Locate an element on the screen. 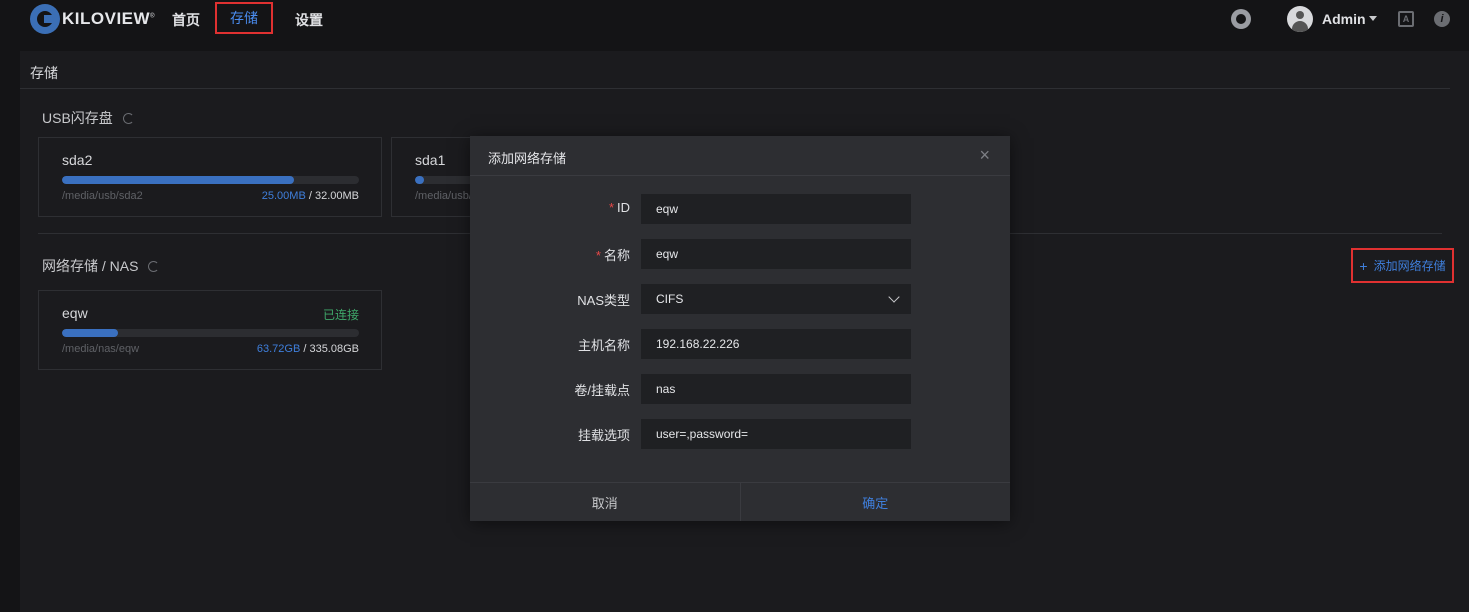 Image resolution: width=1469 pixels, height=612 pixels. name-label: 名称 is located at coordinates (616, 255).